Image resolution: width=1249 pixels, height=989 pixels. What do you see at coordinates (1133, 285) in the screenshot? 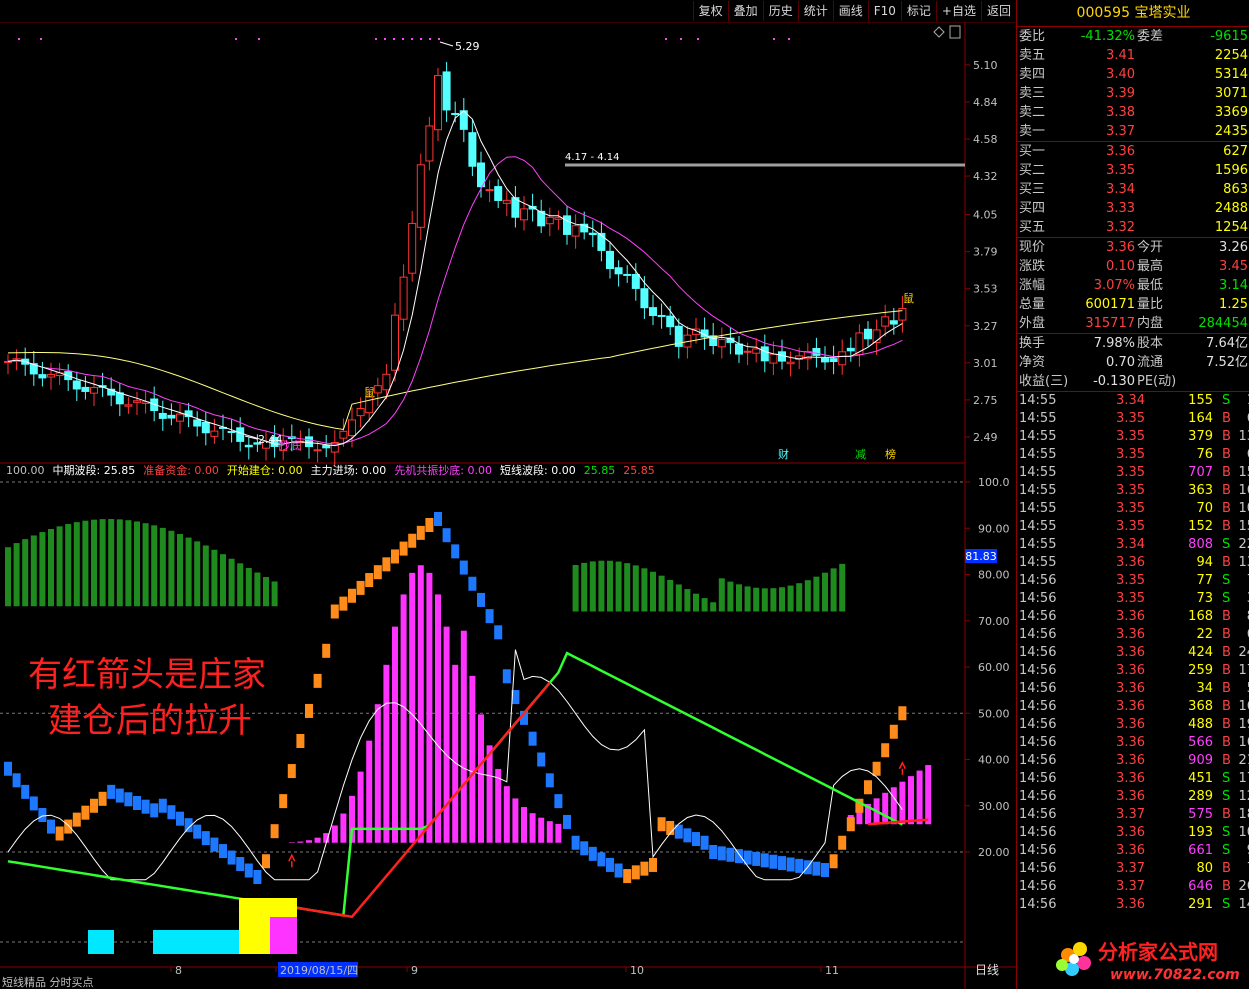
I see `stats-row: 涨幅 3.07% 最低 3.14` at bounding box center [1133, 285].